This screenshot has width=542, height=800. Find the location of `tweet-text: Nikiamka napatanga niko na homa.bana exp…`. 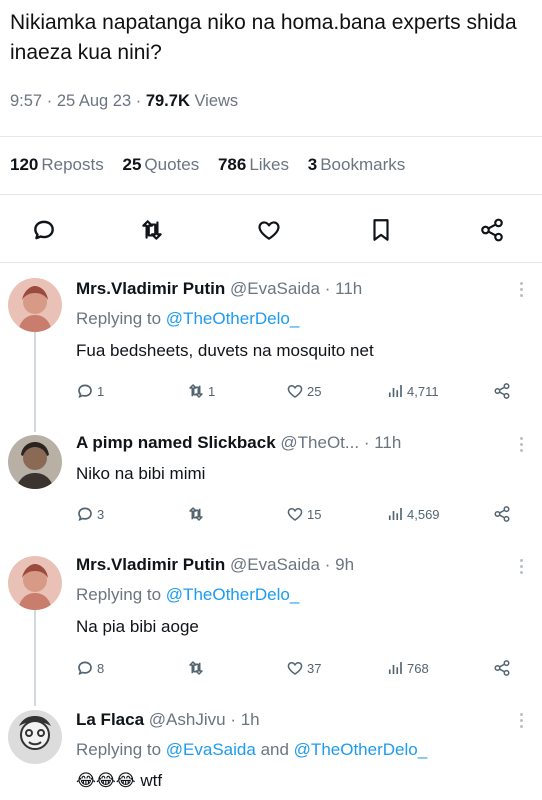

tweet-text: Nikiamka napatanga niko na homa.bana exp… is located at coordinates (263, 37).